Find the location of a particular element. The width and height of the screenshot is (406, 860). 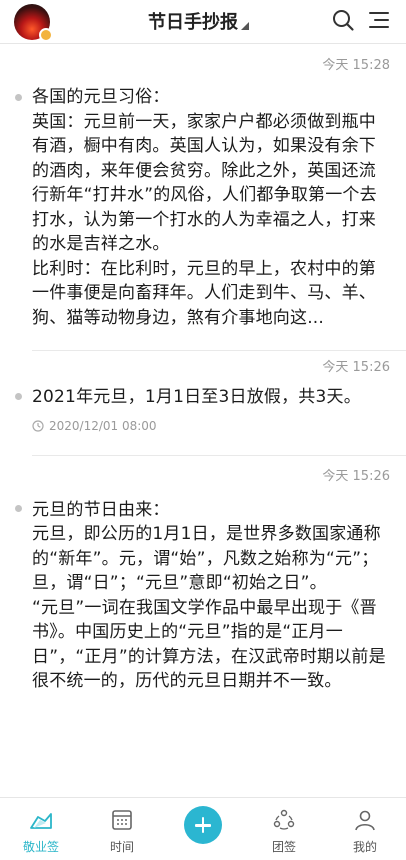

bottom-tab-bar: 敬业签 时间 团签 我的 is located at coordinates (203, 828).